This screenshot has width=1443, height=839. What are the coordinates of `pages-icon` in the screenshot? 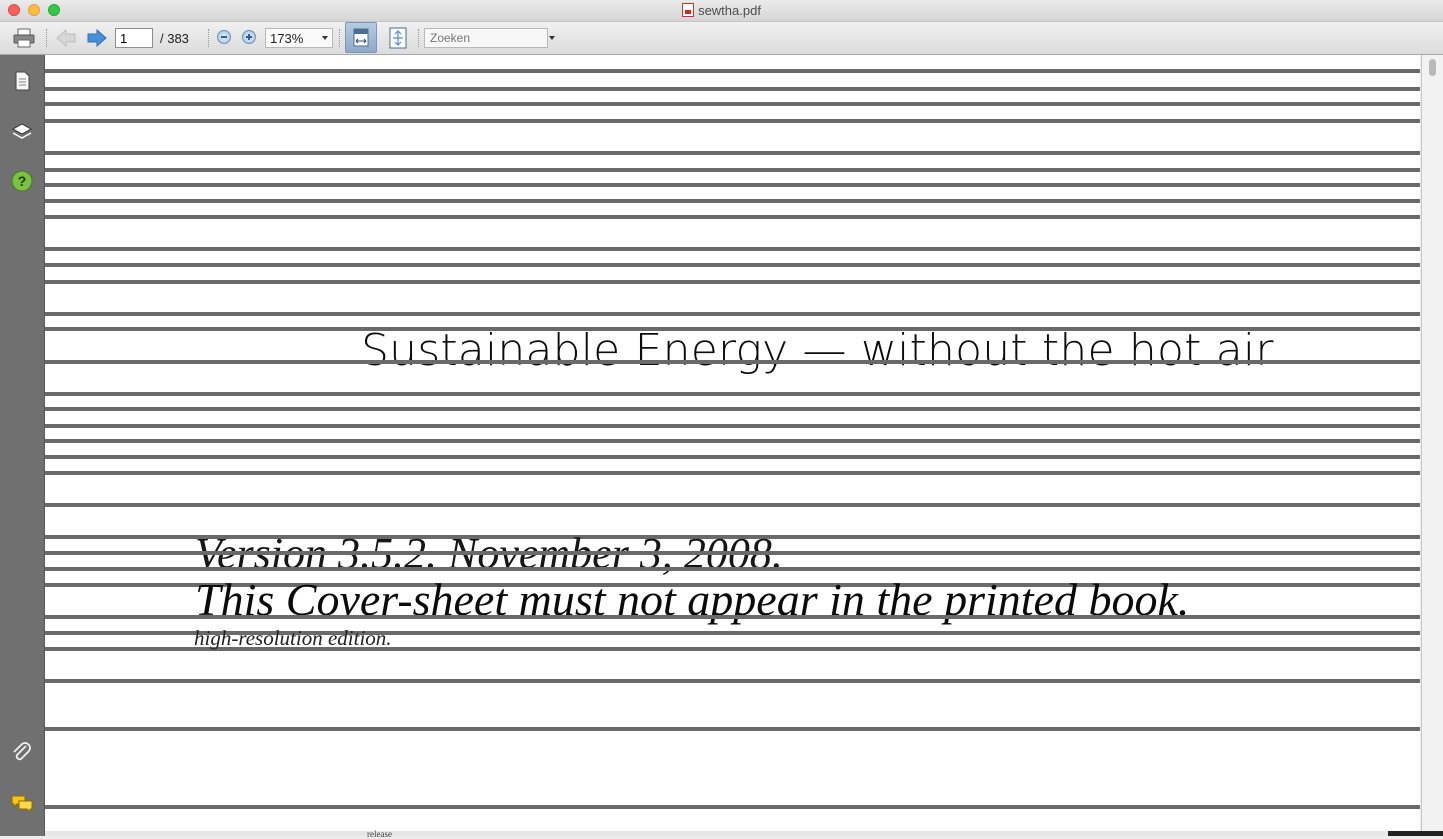 It's located at (22, 81).